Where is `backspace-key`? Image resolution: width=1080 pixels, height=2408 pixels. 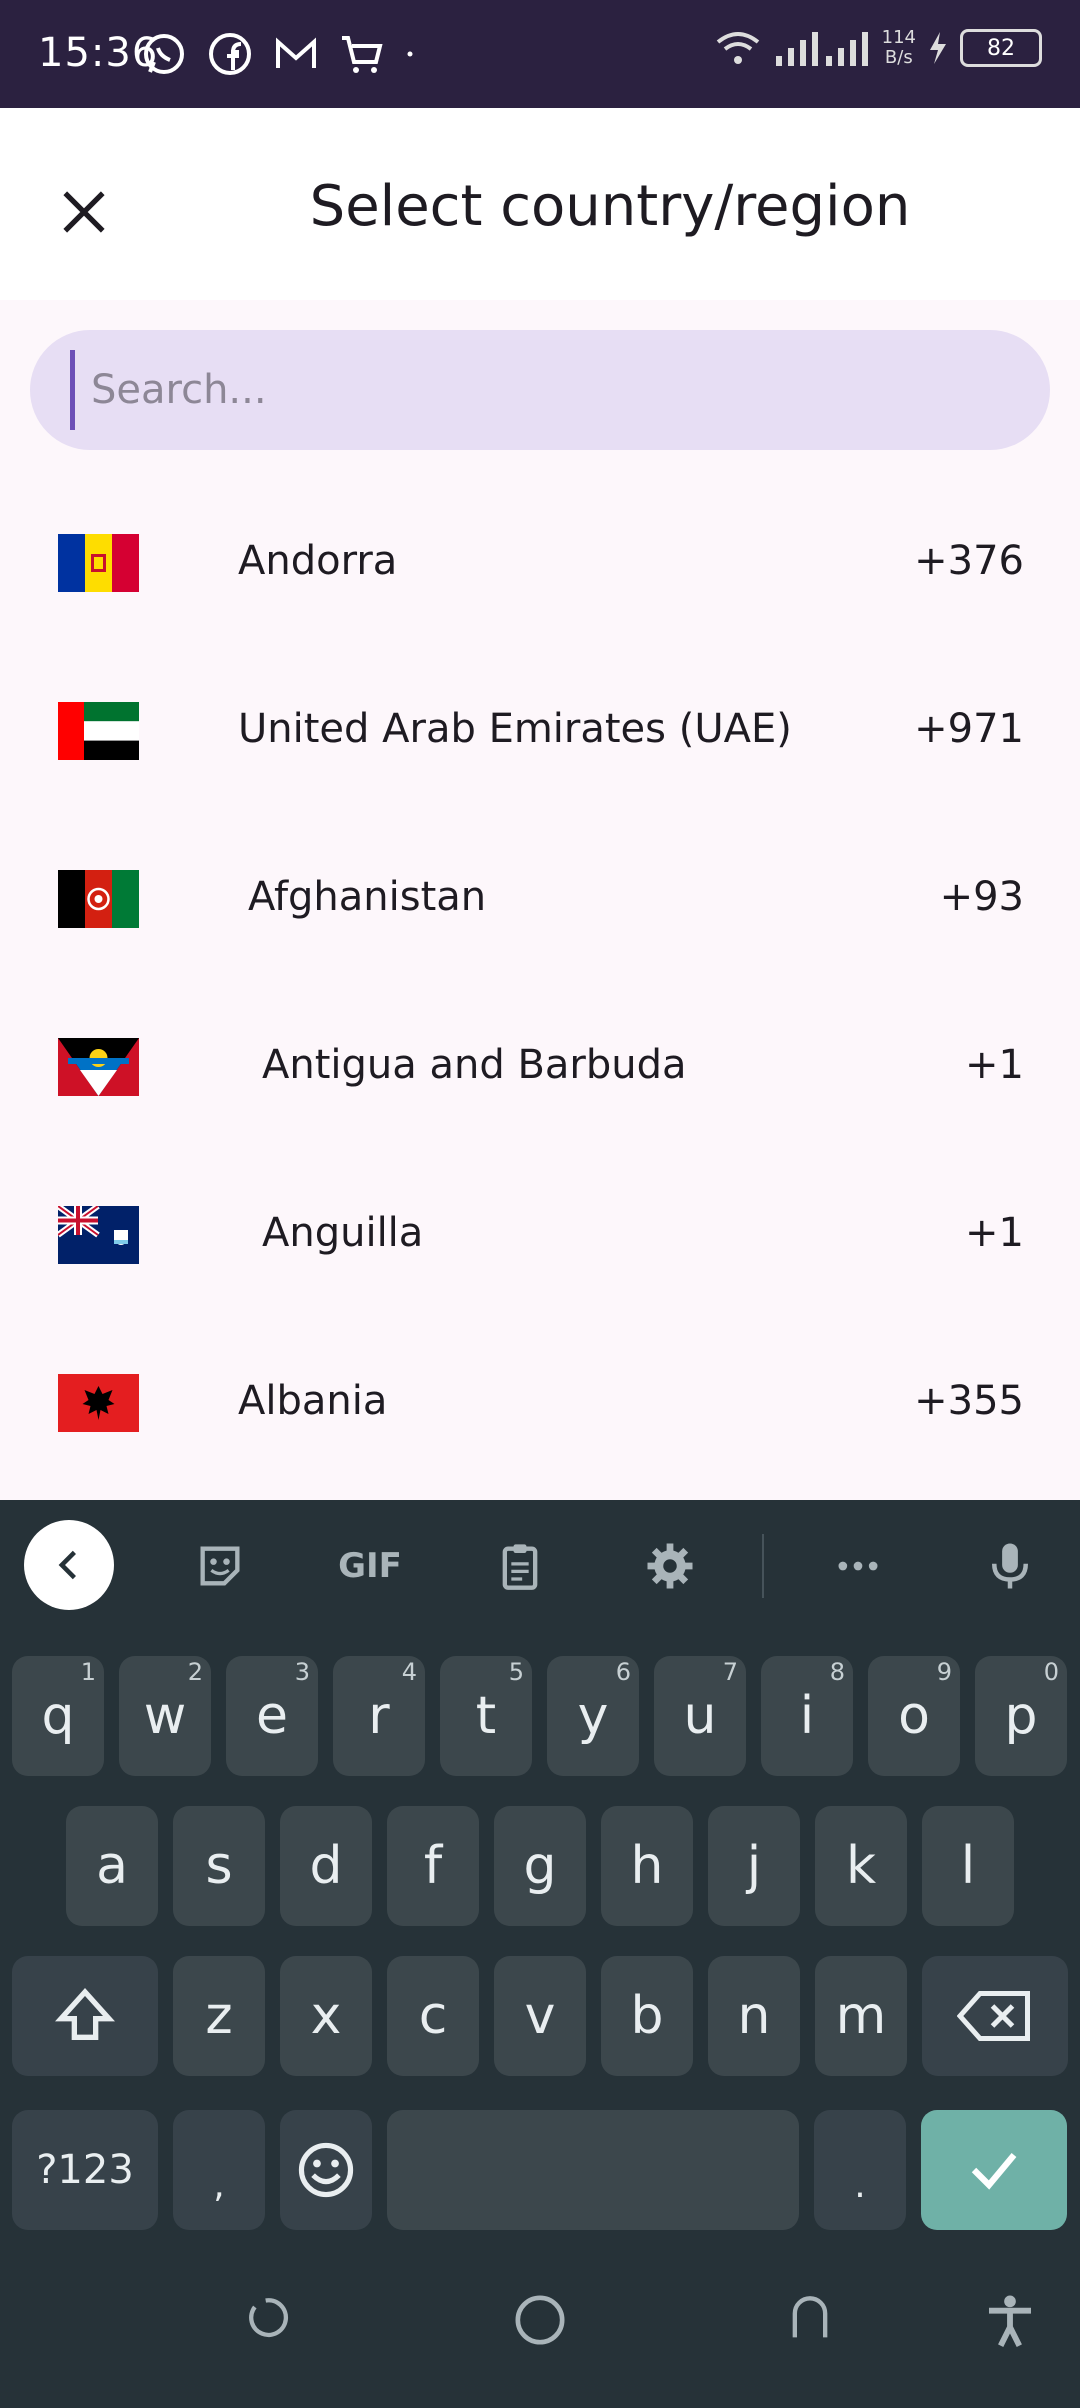 backspace-key is located at coordinates (995, 2016).